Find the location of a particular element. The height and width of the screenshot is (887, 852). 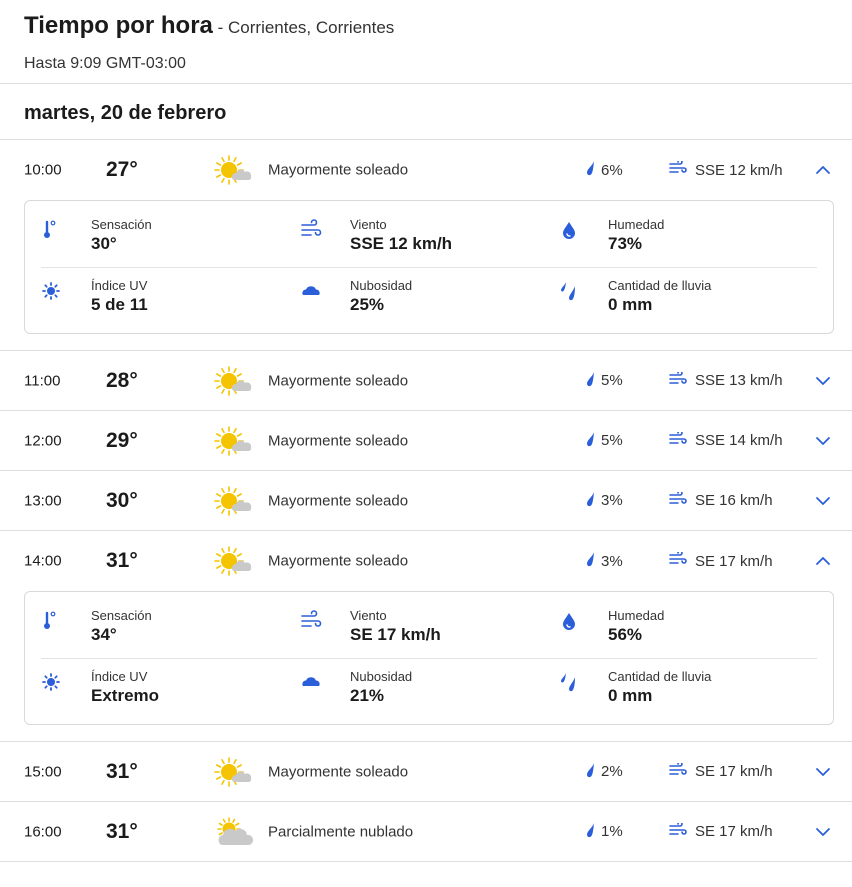

wind-value: SE 17 km/h is located at coordinates (734, 831).